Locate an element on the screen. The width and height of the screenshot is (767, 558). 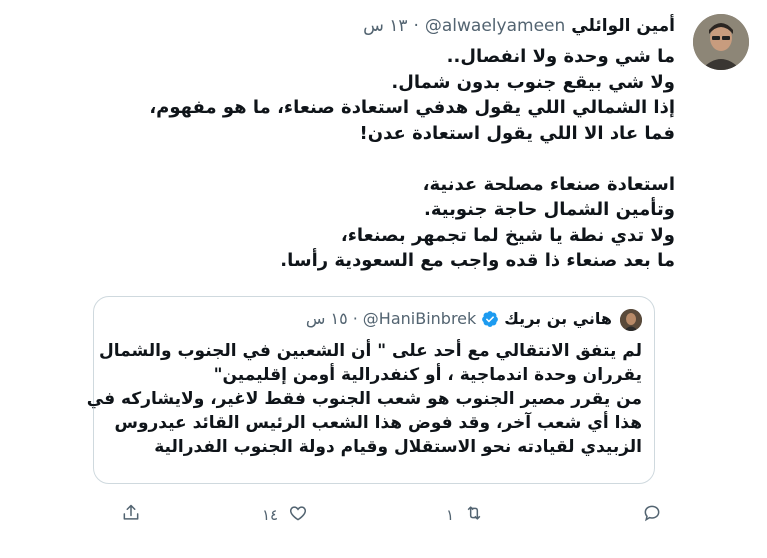
reply-icon is located at coordinates (652, 515).